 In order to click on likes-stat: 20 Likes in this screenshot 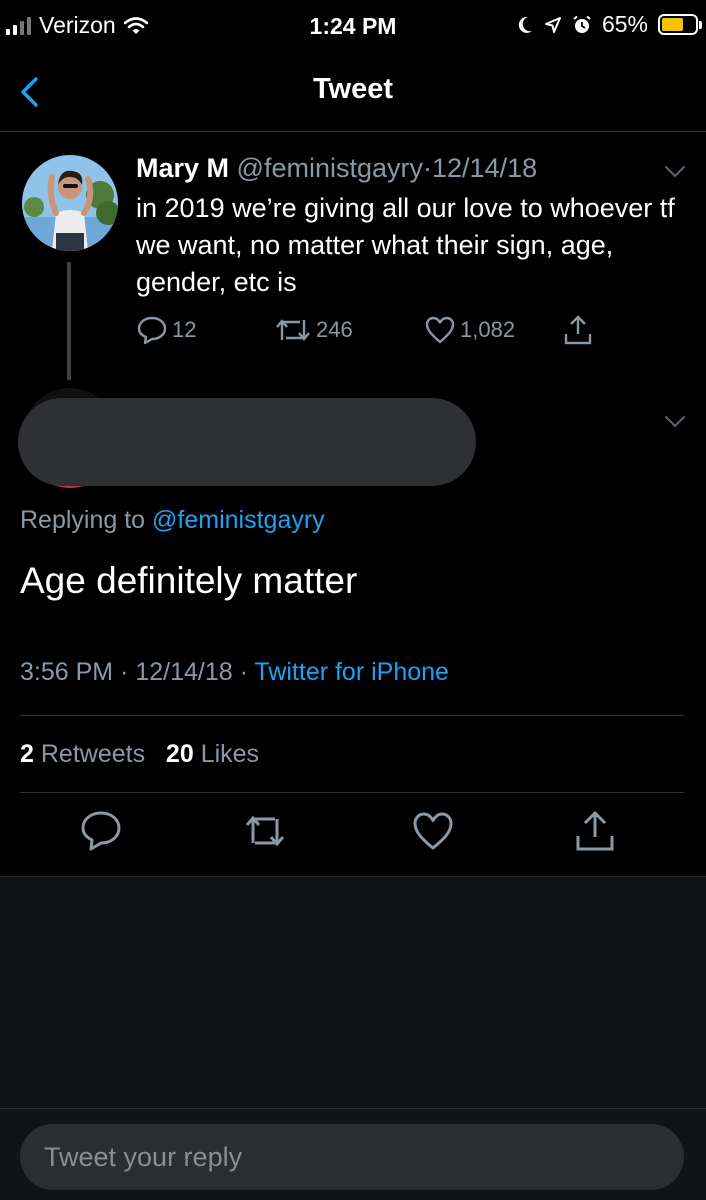, I will do `click(212, 754)`.